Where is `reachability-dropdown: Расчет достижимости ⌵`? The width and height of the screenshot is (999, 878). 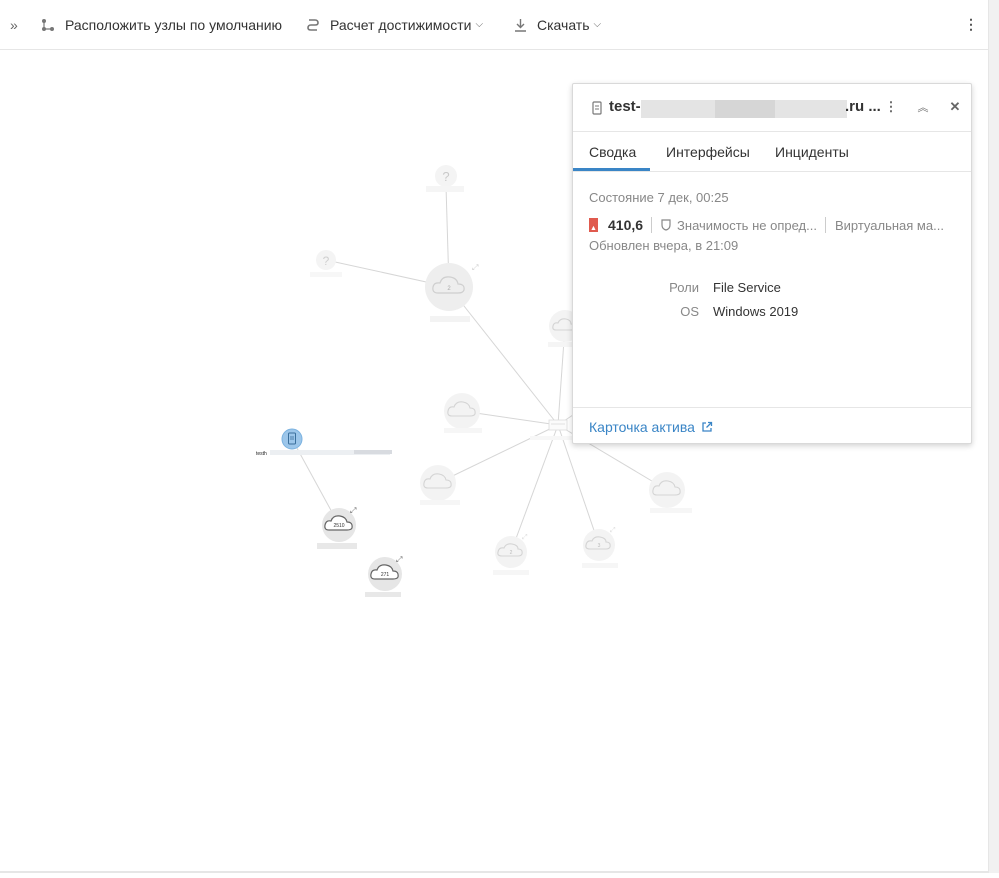 reachability-dropdown: Расчет достижимости ⌵ is located at coordinates (394, 24).